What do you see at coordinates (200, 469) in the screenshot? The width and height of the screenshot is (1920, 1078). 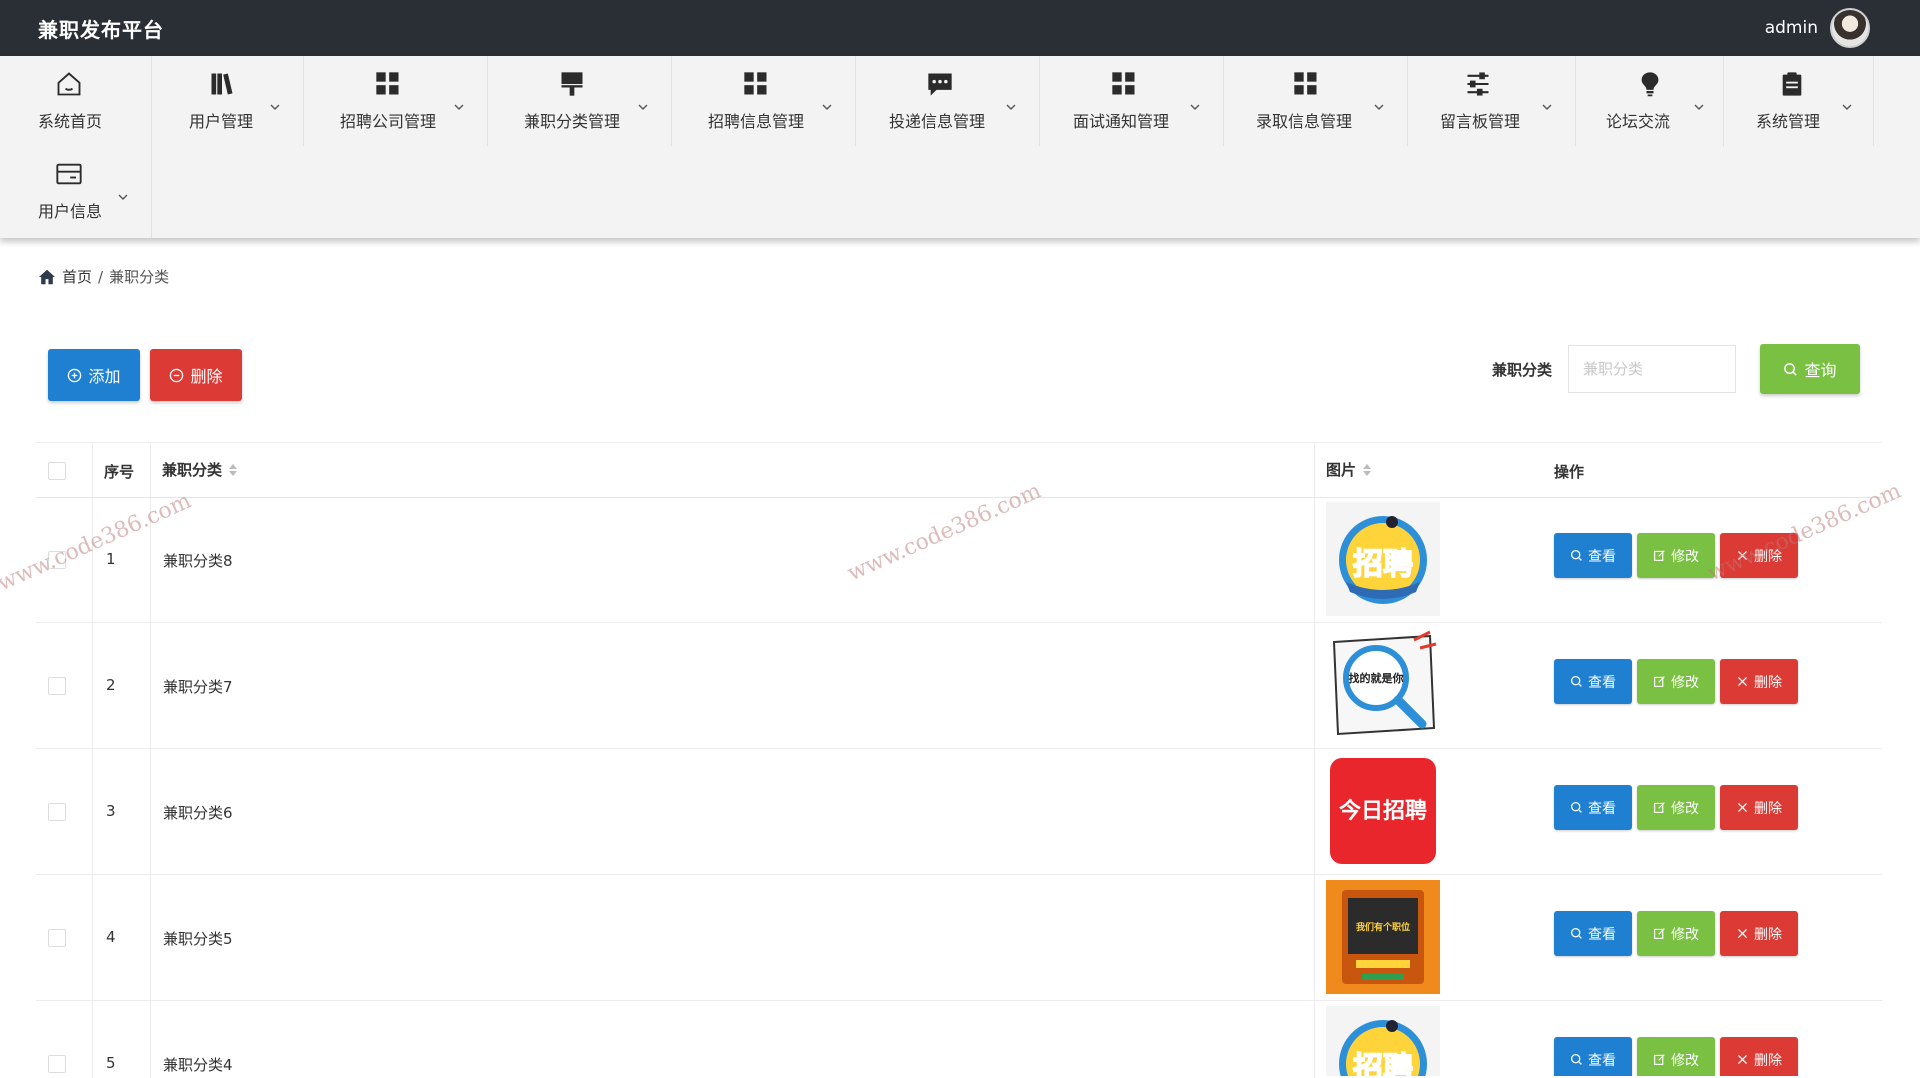 I see `col-category: 兼职分类` at bounding box center [200, 469].